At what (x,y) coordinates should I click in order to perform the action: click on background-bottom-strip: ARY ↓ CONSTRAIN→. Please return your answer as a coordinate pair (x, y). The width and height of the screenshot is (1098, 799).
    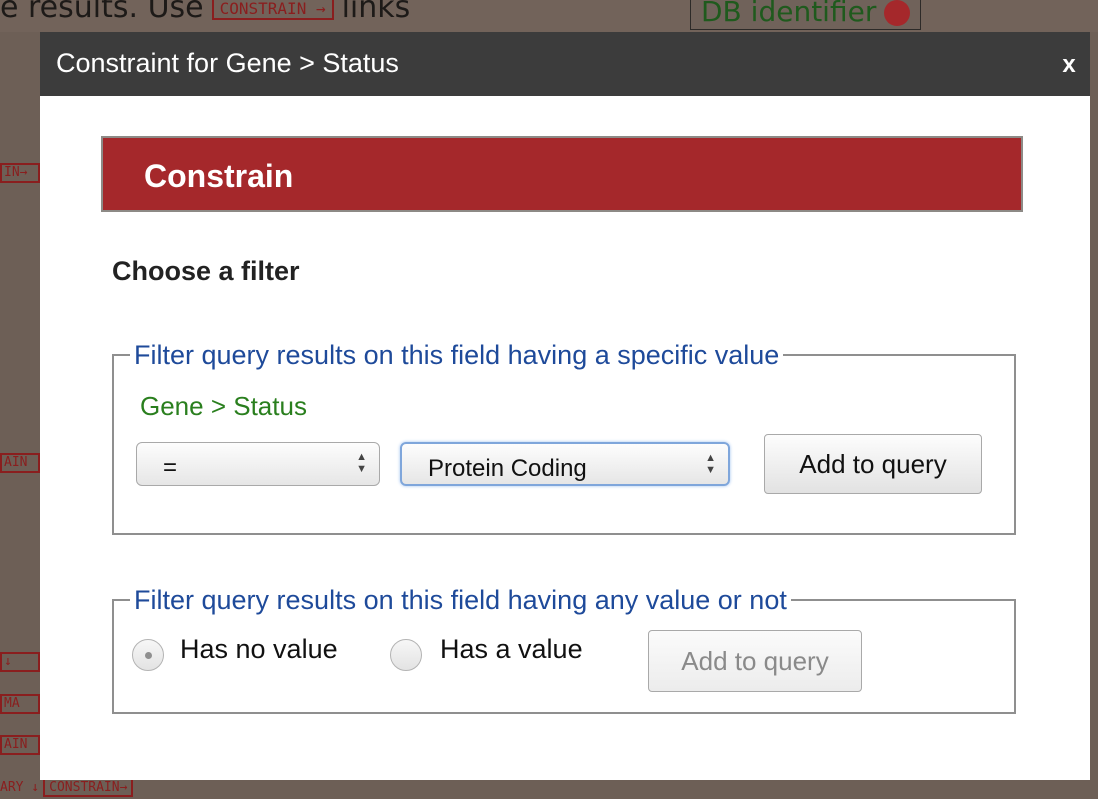
    Looking at the image, I should click on (549, 789).